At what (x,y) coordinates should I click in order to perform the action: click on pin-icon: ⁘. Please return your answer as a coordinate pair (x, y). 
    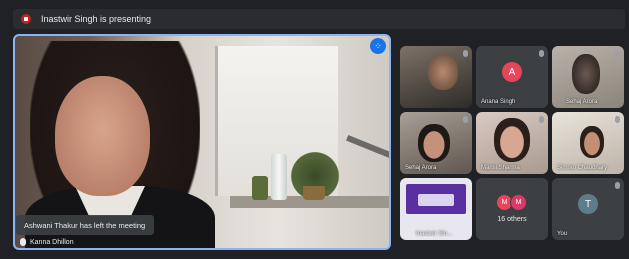
    Looking at the image, I should click on (378, 46).